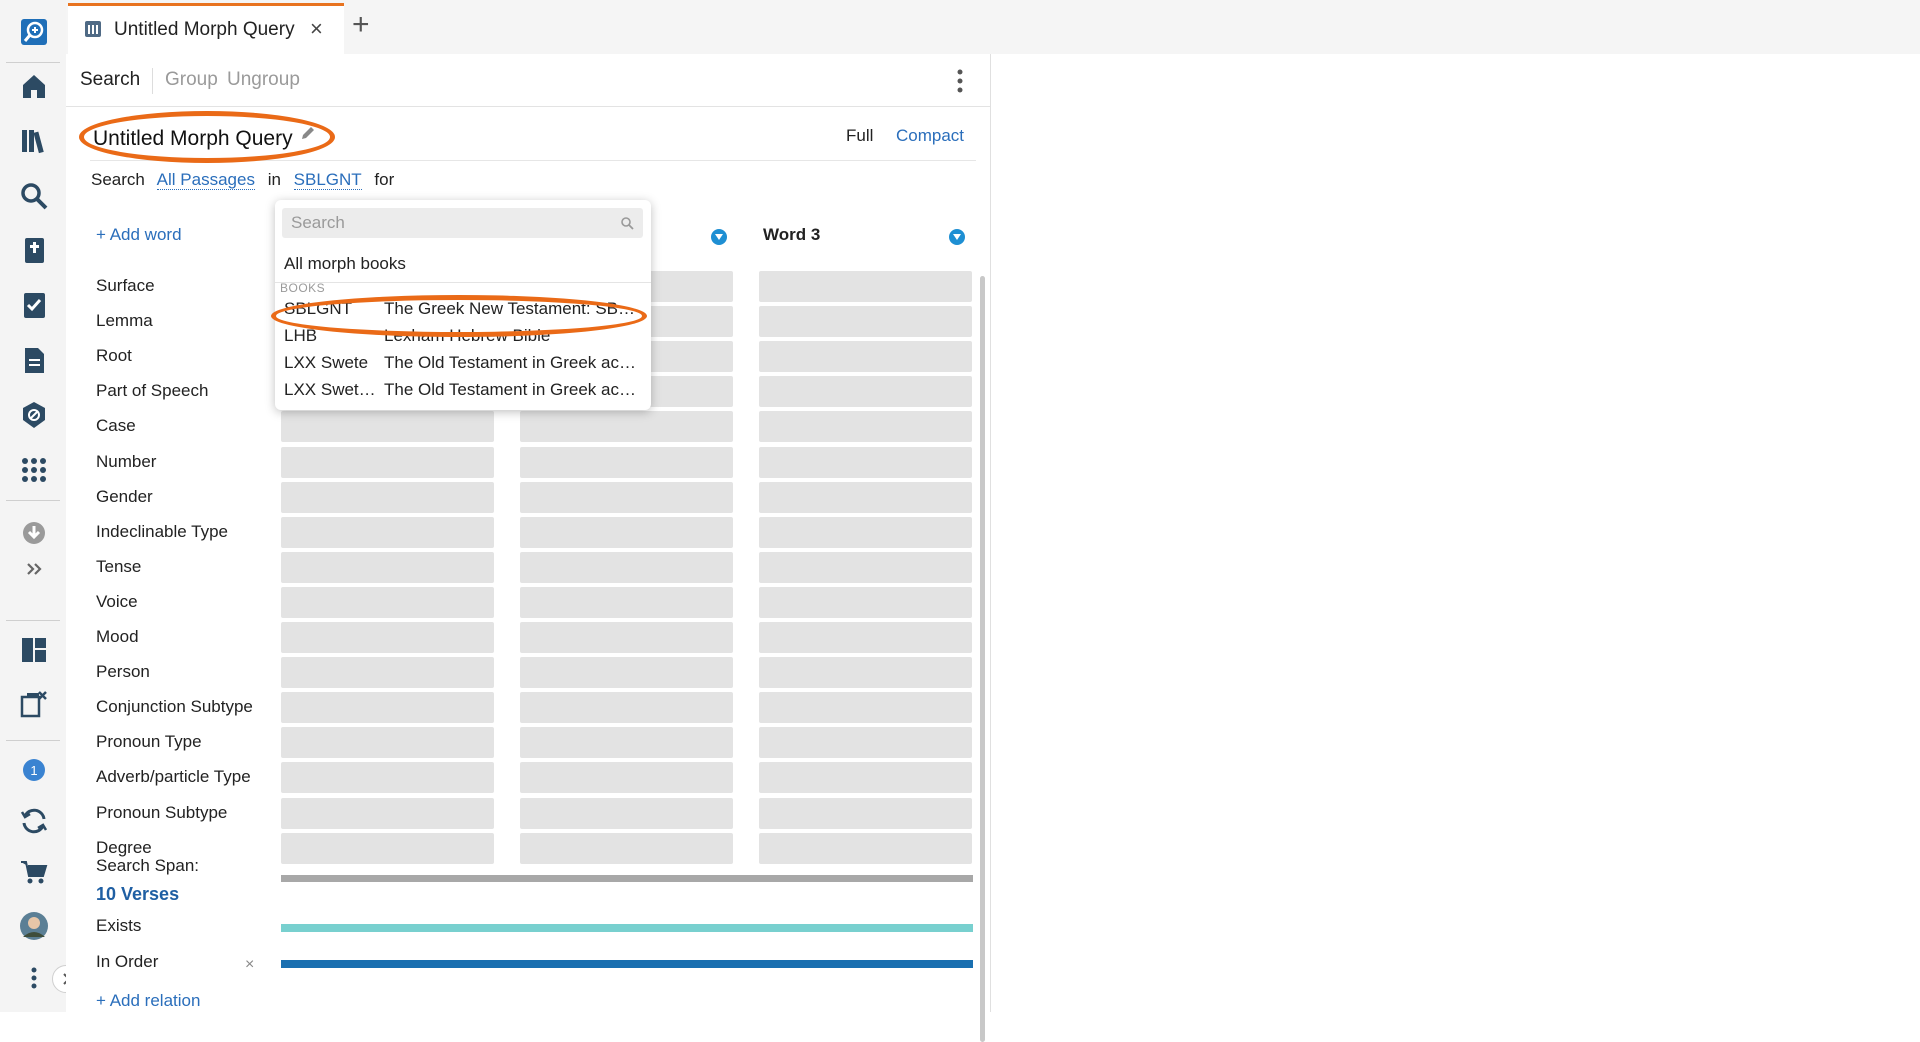  Describe the element at coordinates (327, 180) in the screenshot. I see `book-selector: SBLGNT` at that location.